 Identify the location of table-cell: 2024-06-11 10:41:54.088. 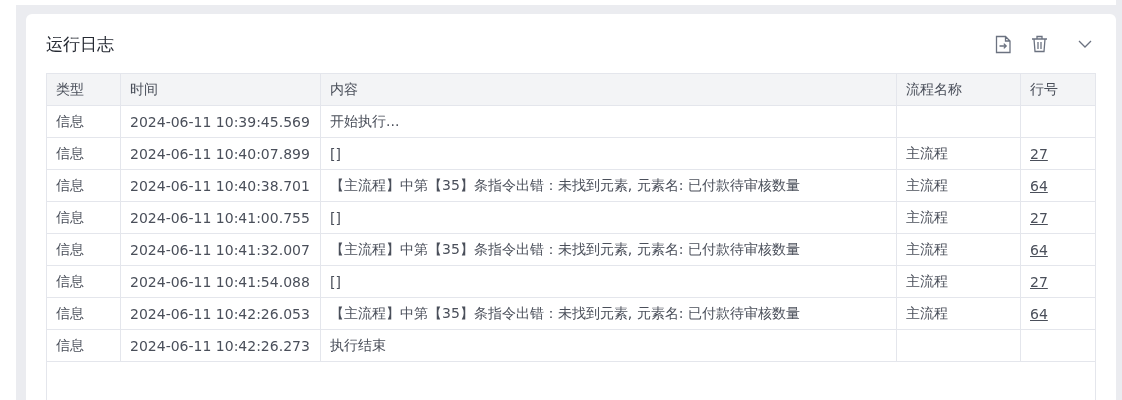
(220, 281).